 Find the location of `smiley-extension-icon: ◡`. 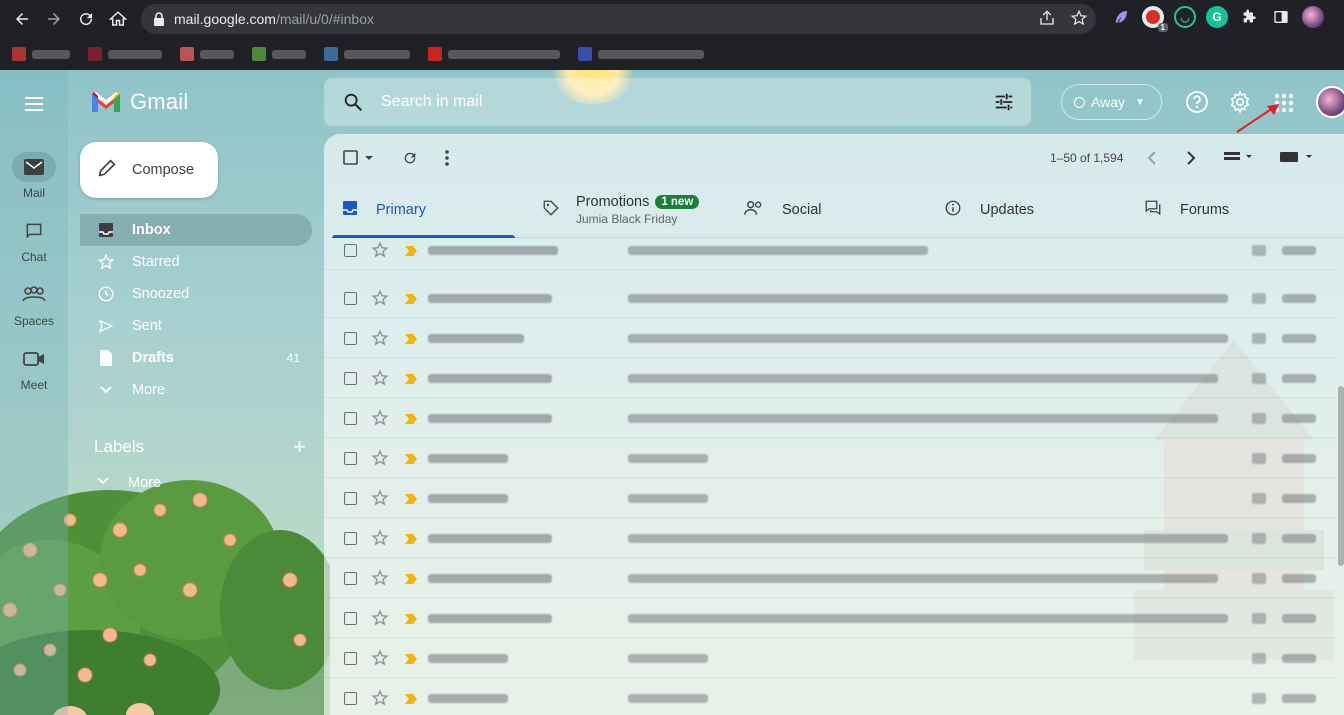

smiley-extension-icon: ◡ is located at coordinates (1185, 17).